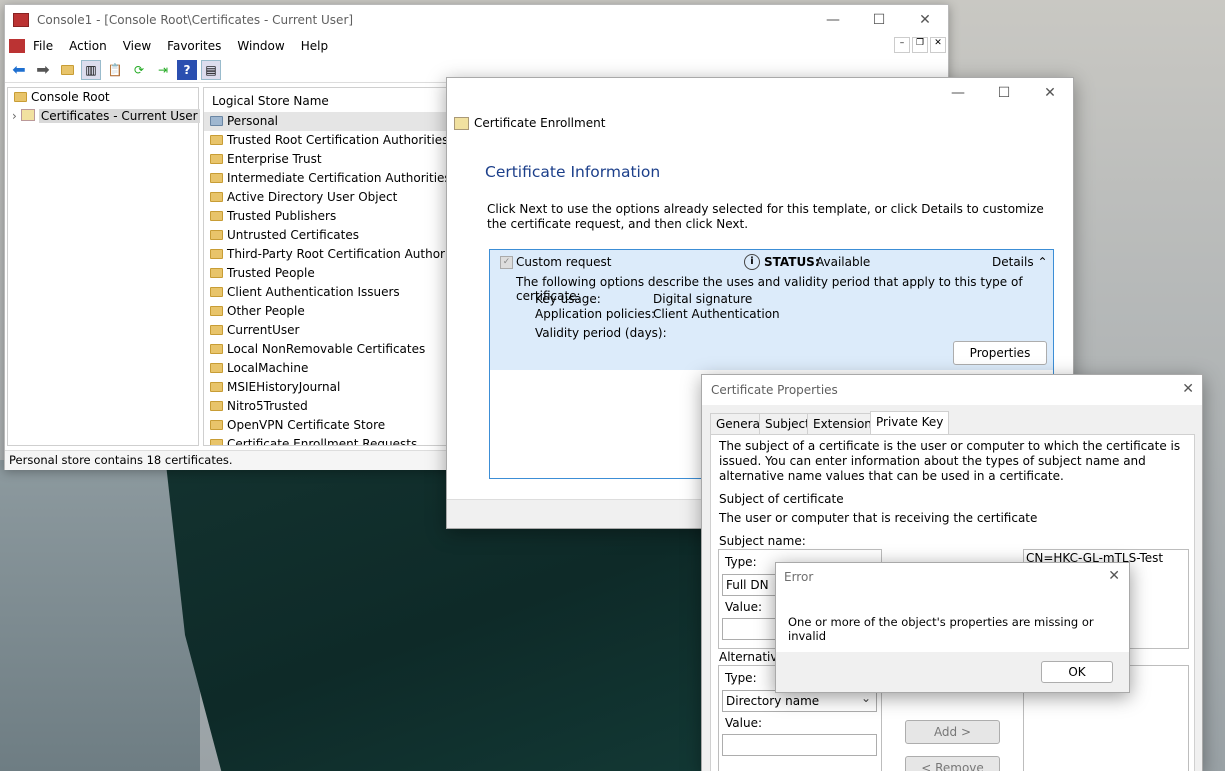 The height and width of the screenshot is (771, 1225). I want to click on mmc-app-icon, so click(21, 20).